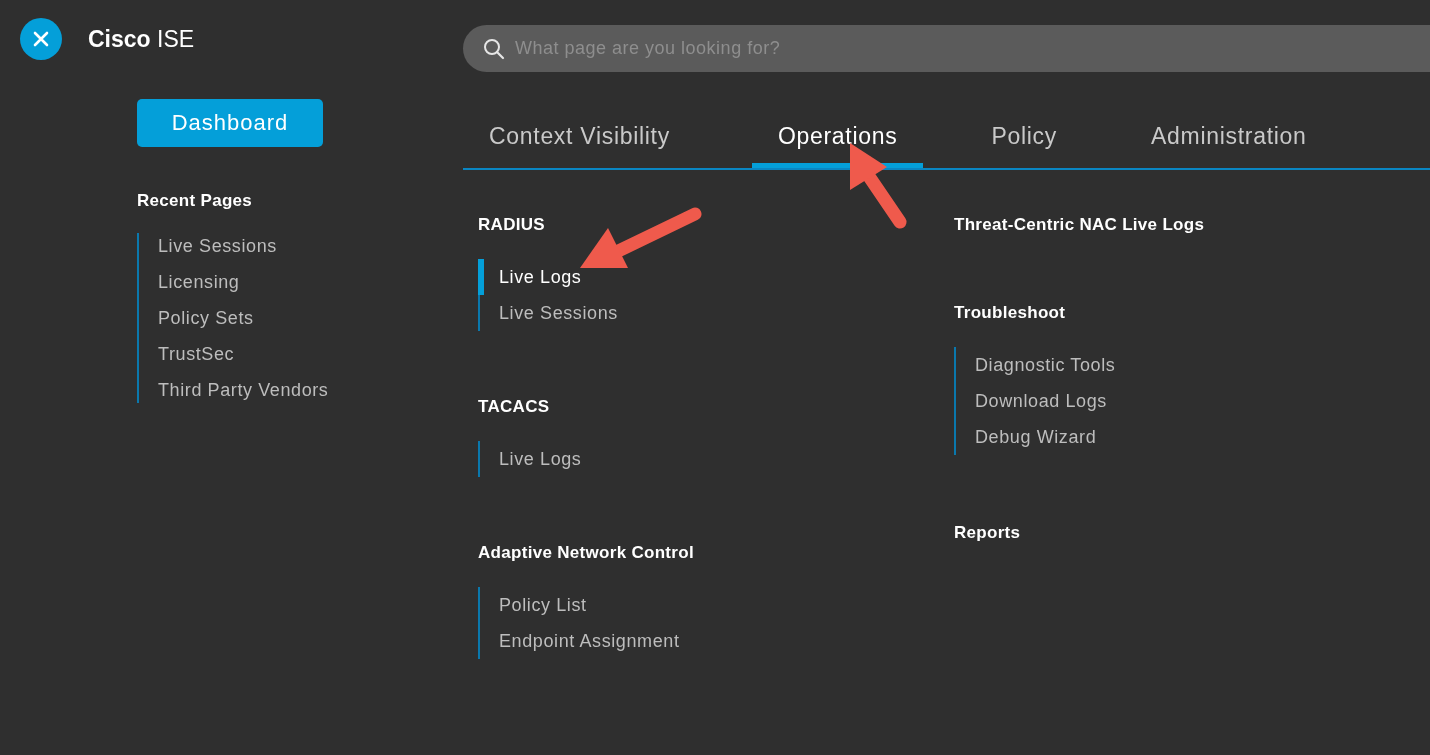 The height and width of the screenshot is (755, 1430). What do you see at coordinates (716, 313) in the screenshot?
I see `menu-link: Live Sessions` at bounding box center [716, 313].